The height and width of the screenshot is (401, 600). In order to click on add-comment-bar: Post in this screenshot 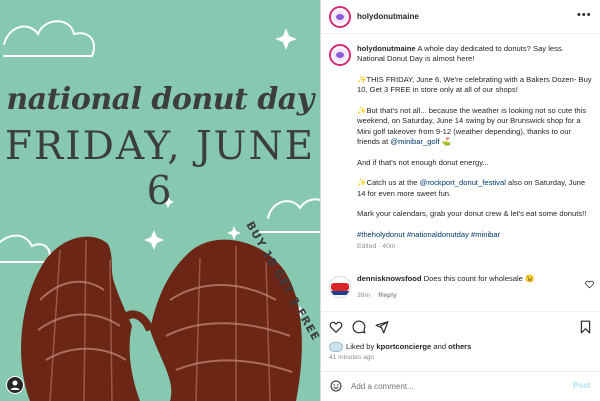, I will do `click(460, 386)`.